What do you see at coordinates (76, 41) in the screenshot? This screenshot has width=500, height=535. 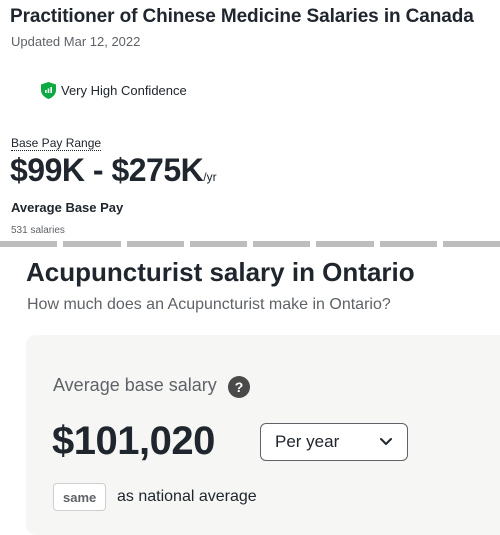 I see `updated-date: Updated Mar 12, 2022` at bounding box center [76, 41].